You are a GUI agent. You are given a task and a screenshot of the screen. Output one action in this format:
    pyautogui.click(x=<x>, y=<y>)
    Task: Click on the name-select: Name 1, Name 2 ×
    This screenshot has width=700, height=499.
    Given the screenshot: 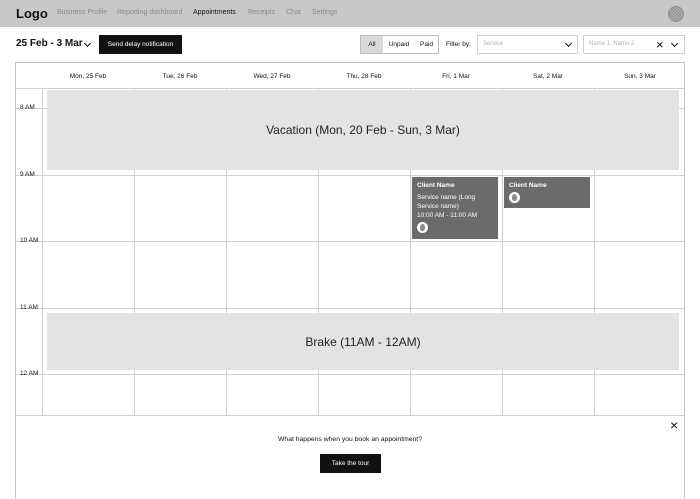 What is the action you would take?
    pyautogui.click(x=634, y=44)
    